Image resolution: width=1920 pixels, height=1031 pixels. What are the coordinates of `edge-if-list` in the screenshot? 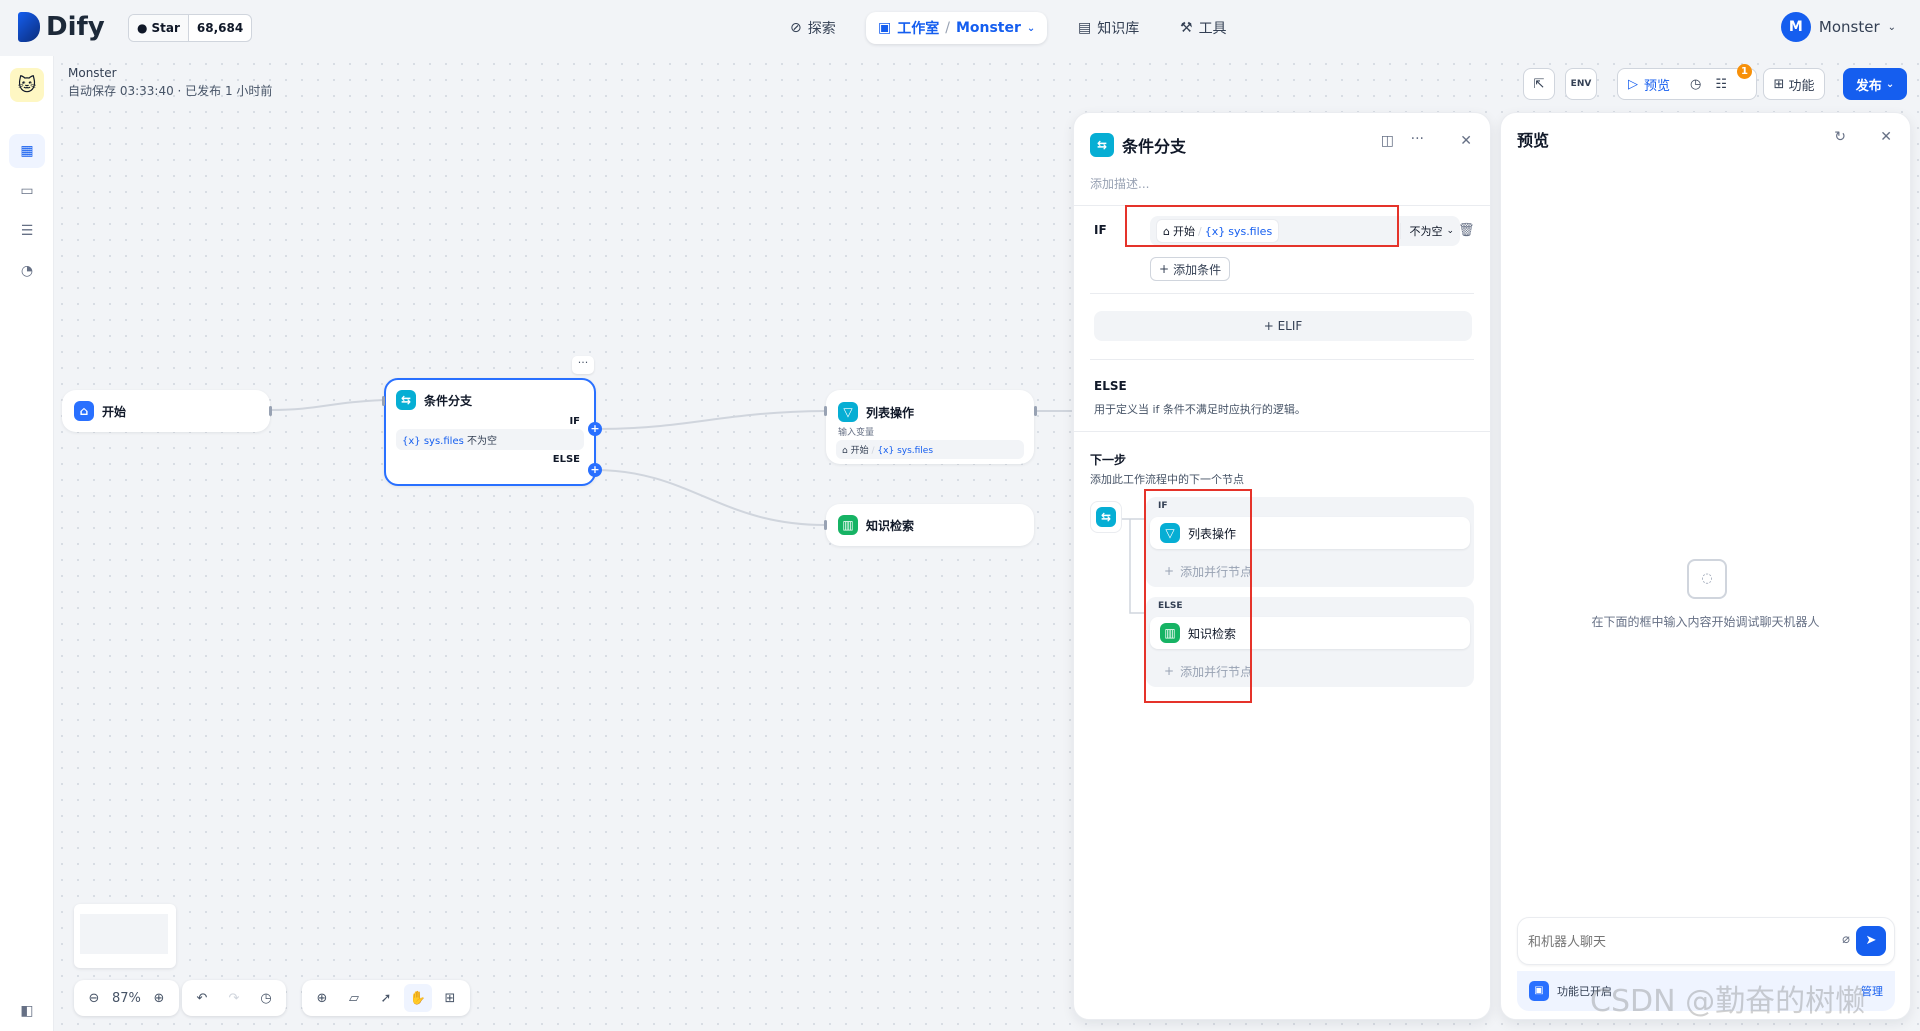 It's located at (710, 420).